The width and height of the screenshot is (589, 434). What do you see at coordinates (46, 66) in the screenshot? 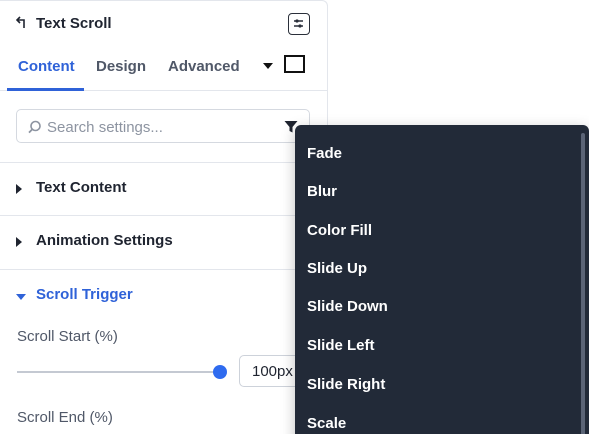
I see `tab-content: Content` at bounding box center [46, 66].